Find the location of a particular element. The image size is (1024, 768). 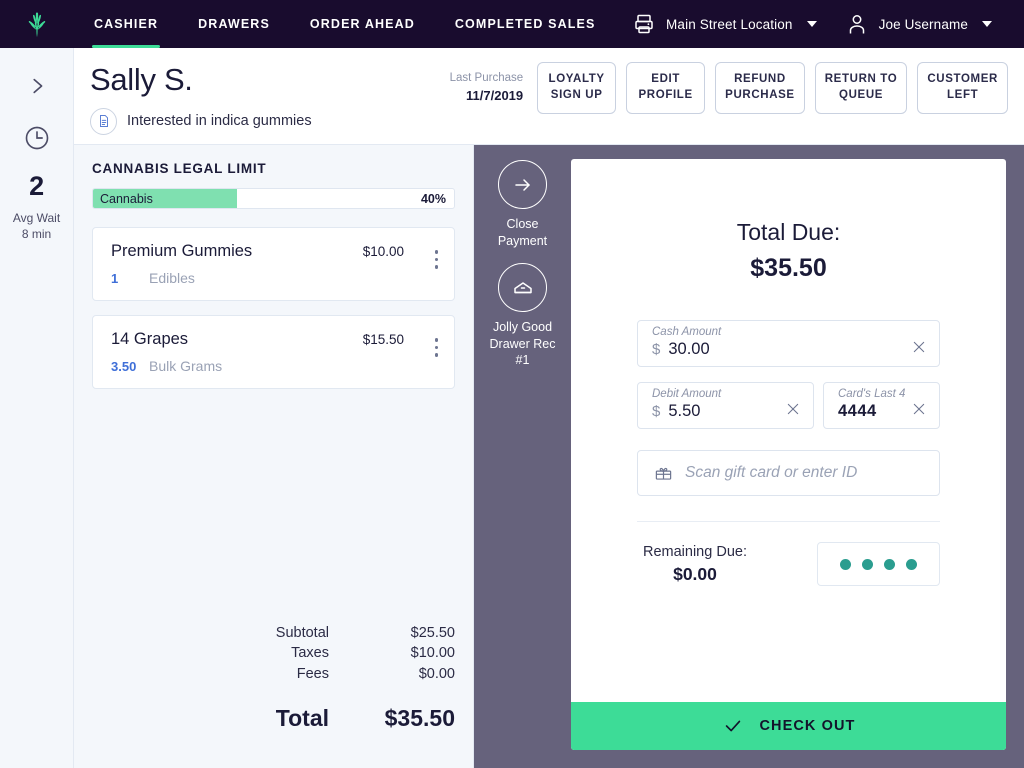

cart-item-bottom: 1 Edibles is located at coordinates (275, 278).